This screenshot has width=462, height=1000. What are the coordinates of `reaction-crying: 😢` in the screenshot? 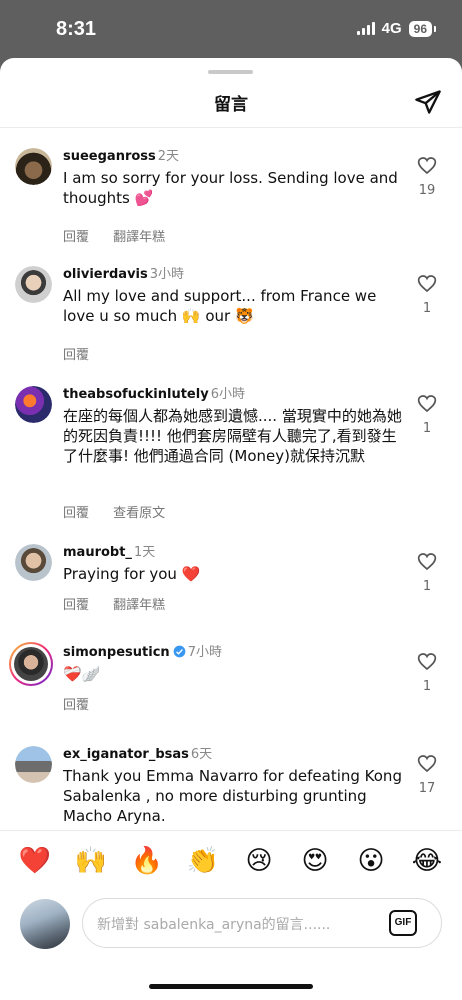 It's located at (259, 861).